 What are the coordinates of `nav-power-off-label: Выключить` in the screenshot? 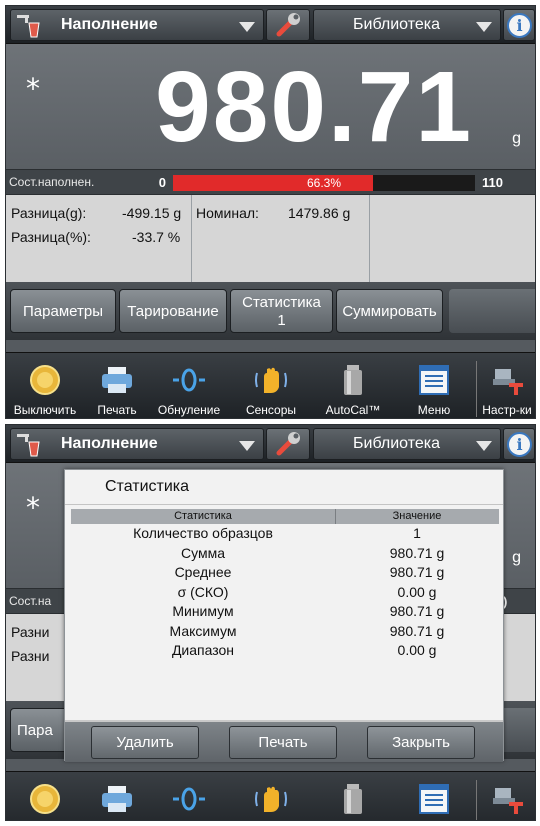 It's located at (45, 410).